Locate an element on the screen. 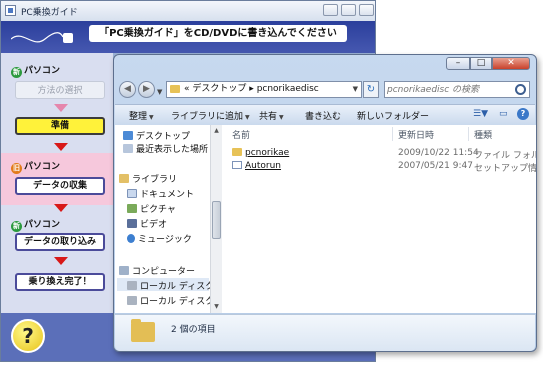 Image resolution: width=543 pixels, height=365 pixels. file-row: Autorun 2007/05/21 9:47 セットアップ情報 is located at coordinates (379, 167).